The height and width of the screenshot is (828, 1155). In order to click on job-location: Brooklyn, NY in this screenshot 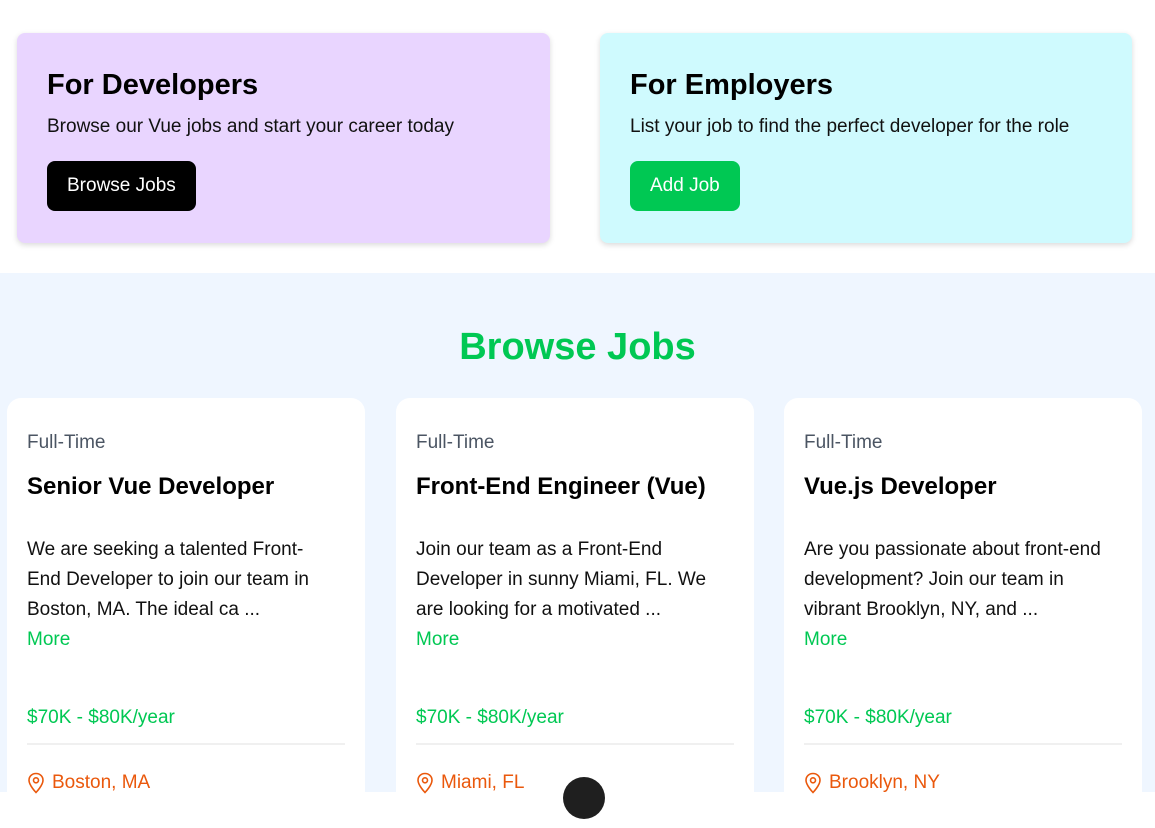, I will do `click(872, 783)`.